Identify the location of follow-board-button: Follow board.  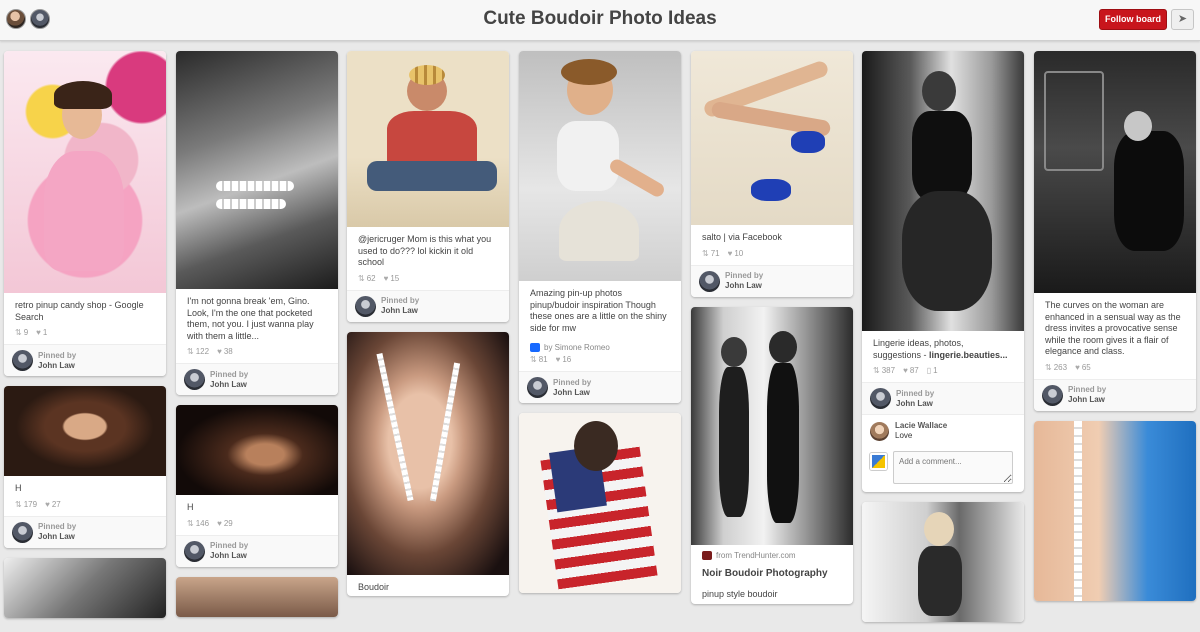
(1133, 19).